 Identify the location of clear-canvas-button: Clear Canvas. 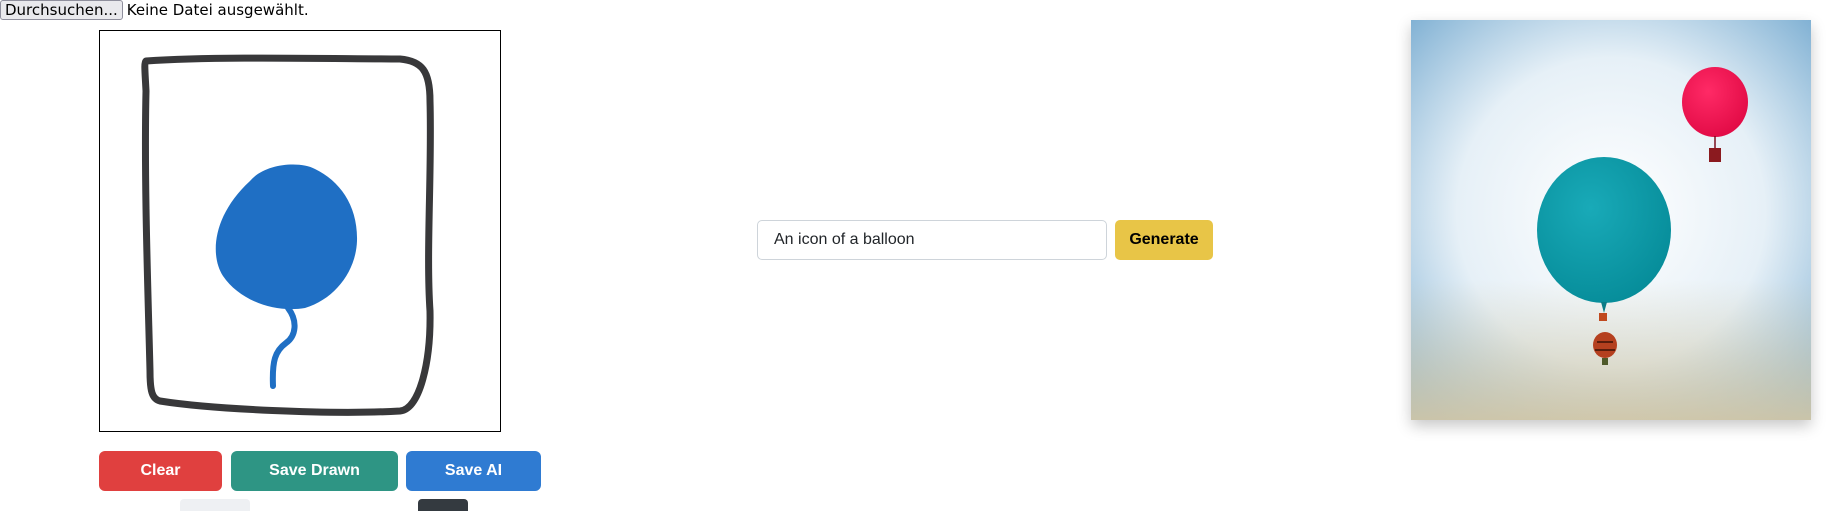
(160, 485).